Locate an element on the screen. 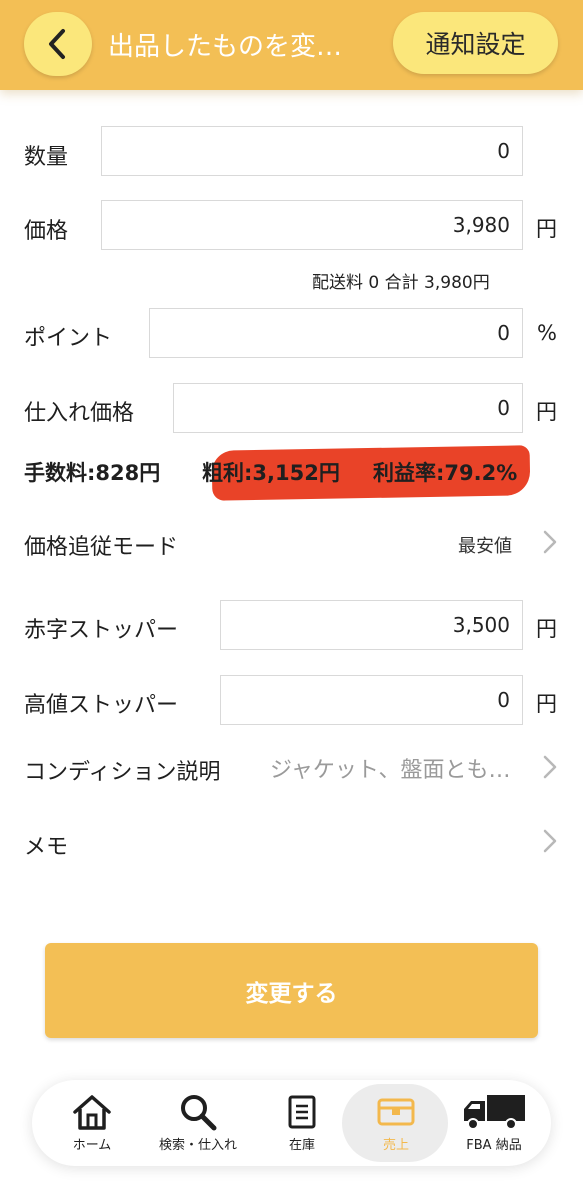  price-label: 価格 is located at coordinates (46, 231).